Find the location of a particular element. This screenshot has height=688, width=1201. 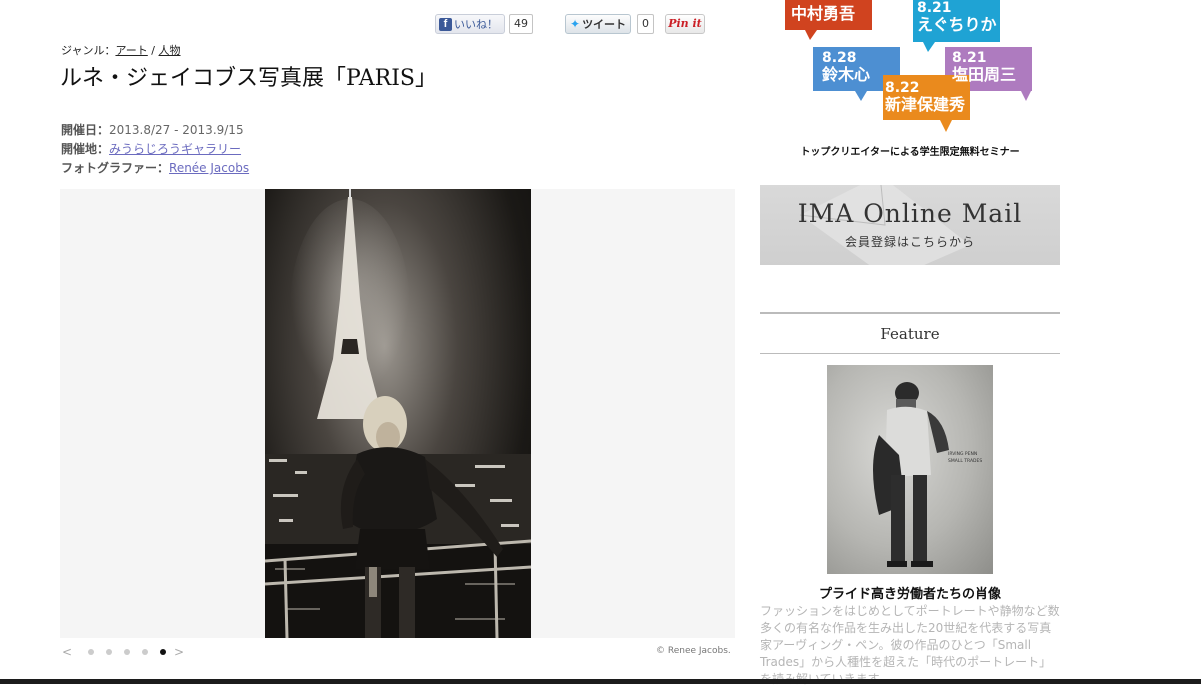

seminar-bubble-nakamura: 中村勇吾 is located at coordinates (823, 14).